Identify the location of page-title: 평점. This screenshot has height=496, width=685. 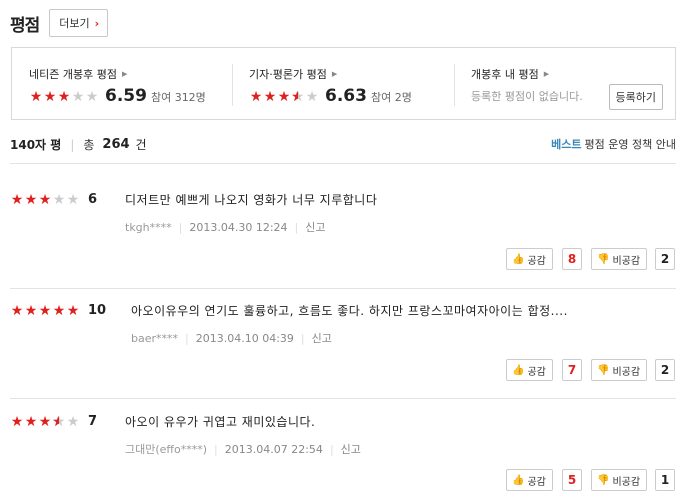
(25, 25).